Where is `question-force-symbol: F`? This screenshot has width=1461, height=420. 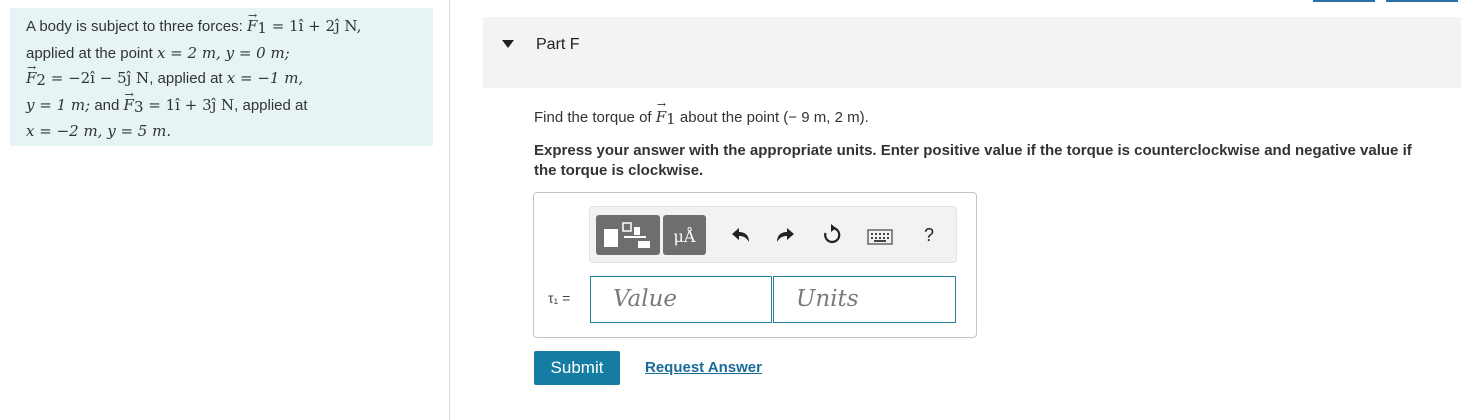
question-force-symbol: F is located at coordinates (661, 112).